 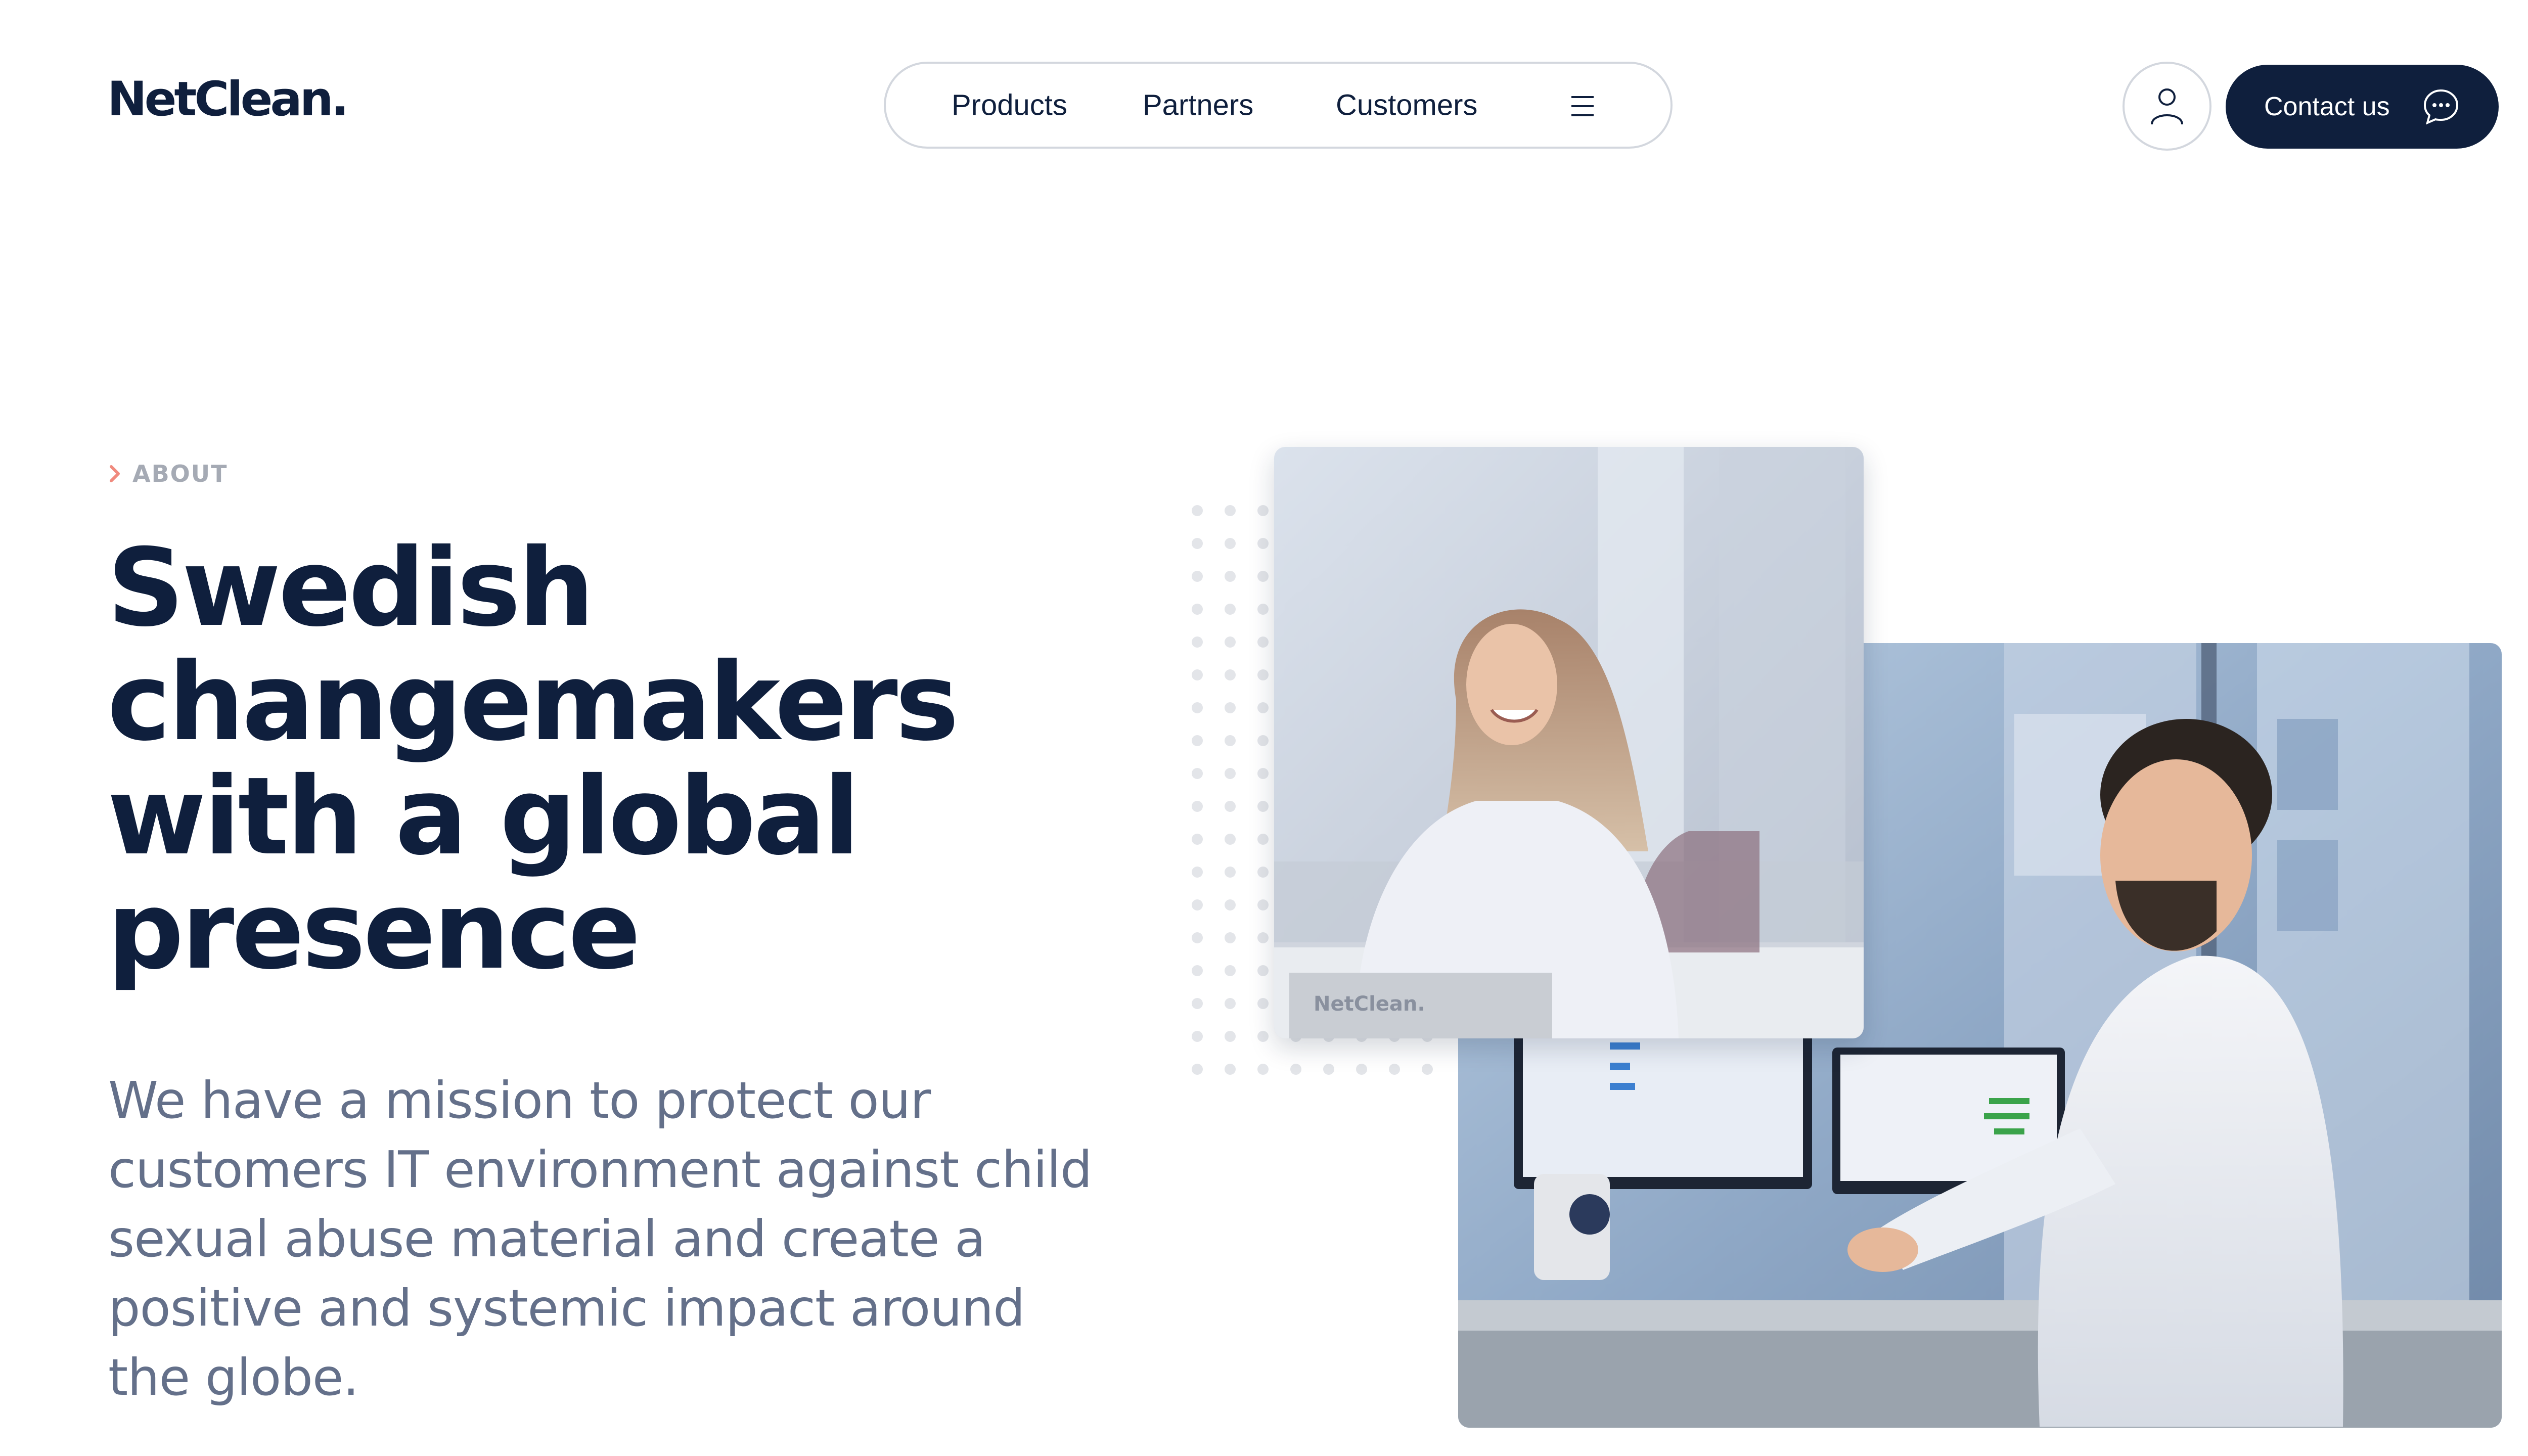 I want to click on breadcrumb: ABOUT, so click(x=168, y=473).